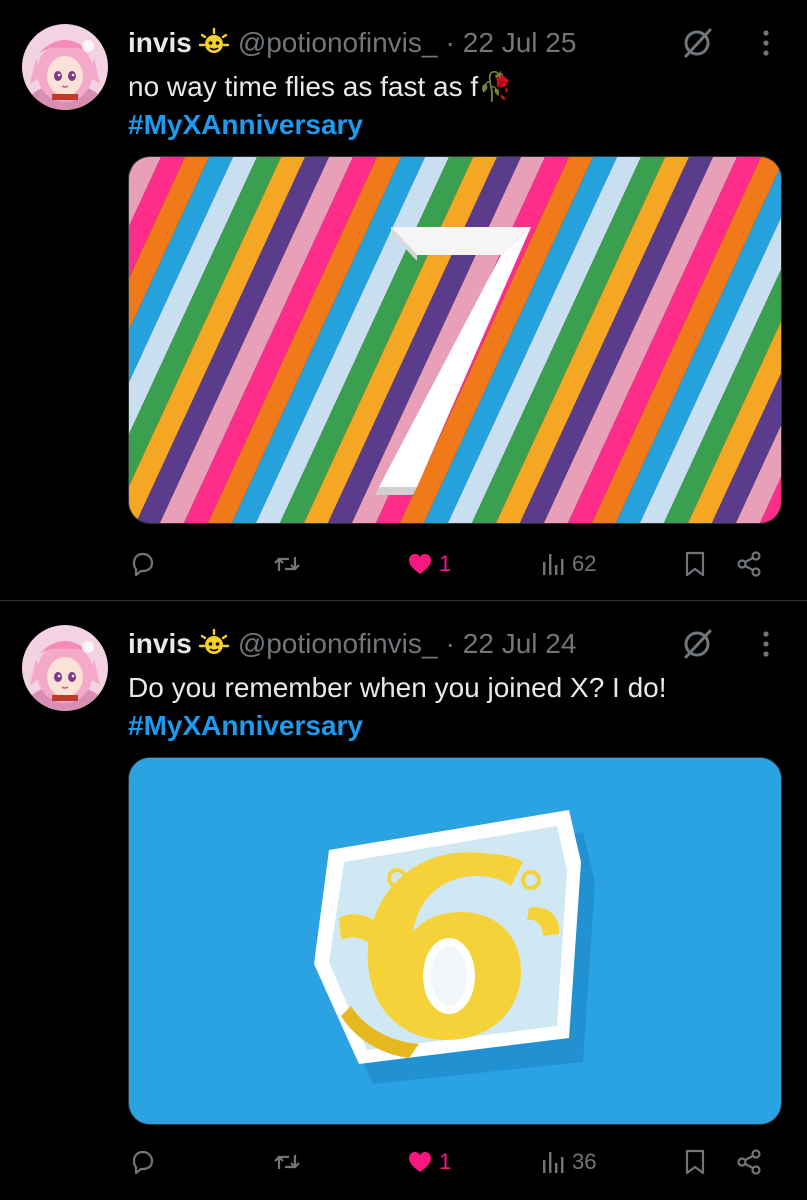 This screenshot has height=1200, width=807. I want to click on tweet-actions: 1 62, so click(403, 564).